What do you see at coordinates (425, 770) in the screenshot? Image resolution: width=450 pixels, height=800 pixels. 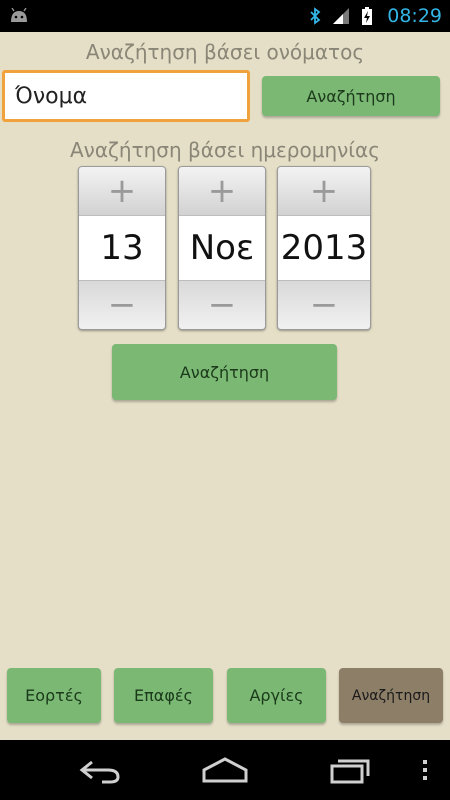 I see `menu-icon` at bounding box center [425, 770].